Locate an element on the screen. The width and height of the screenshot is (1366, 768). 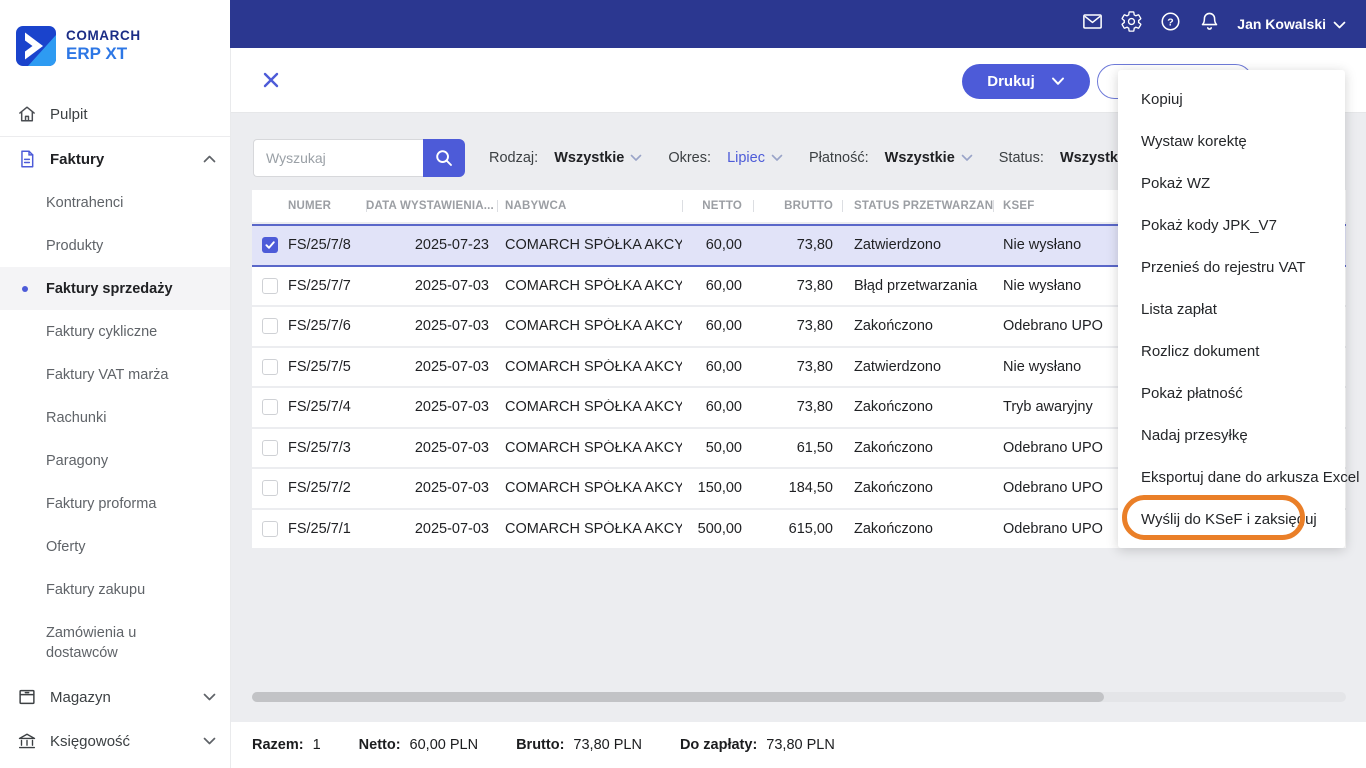
sidebar-item-magazyn: Magazyn is located at coordinates (115, 697).